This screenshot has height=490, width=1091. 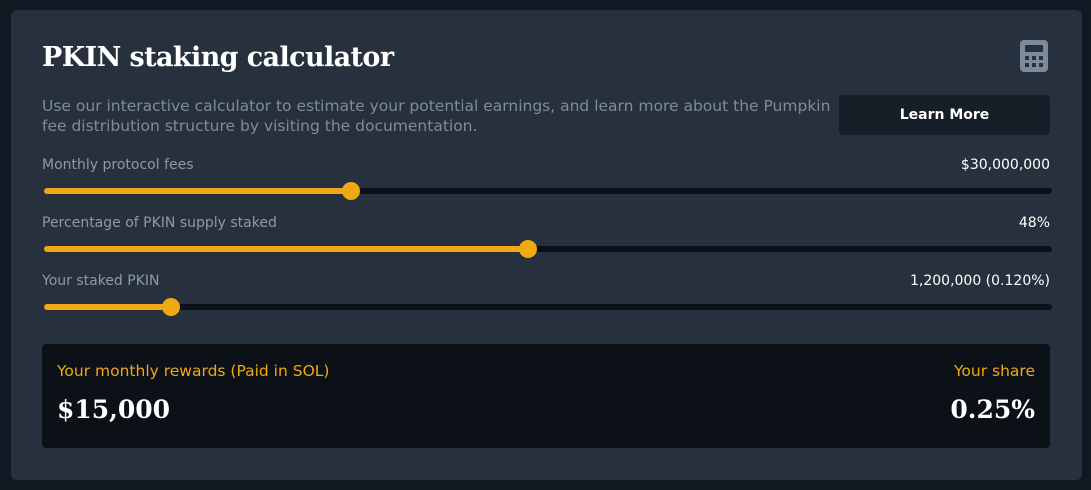 What do you see at coordinates (944, 115) in the screenshot?
I see `learn-more-button: Learn More` at bounding box center [944, 115].